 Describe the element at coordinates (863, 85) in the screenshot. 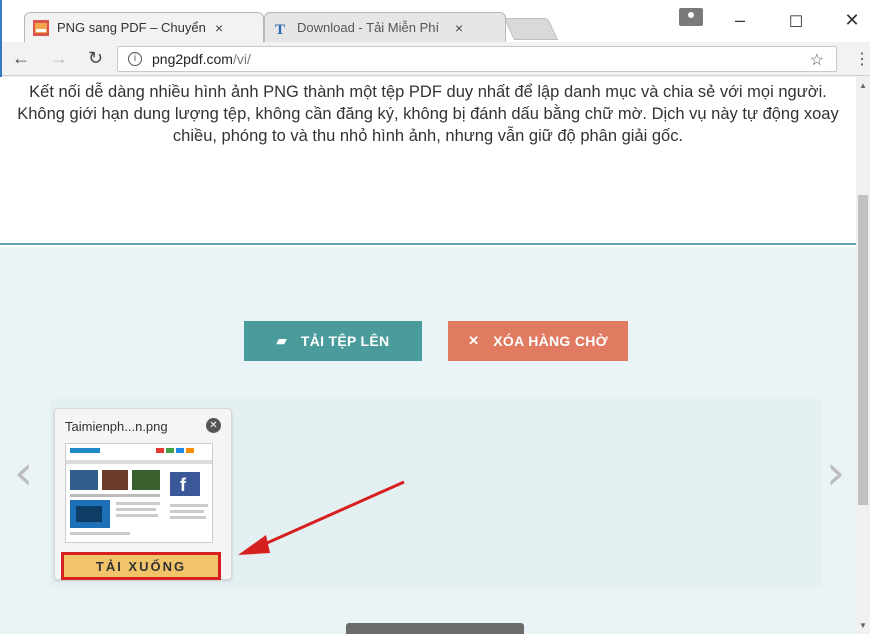

I see `scroll-up-icon: ▲` at that location.